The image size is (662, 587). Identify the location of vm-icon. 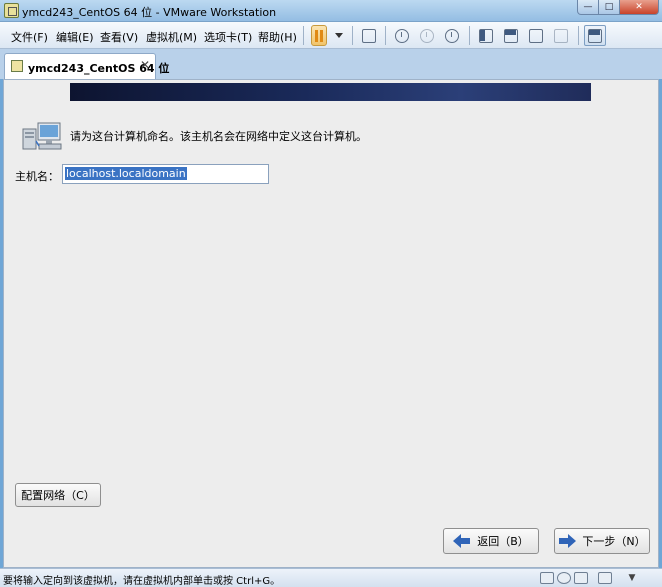
(17, 66).